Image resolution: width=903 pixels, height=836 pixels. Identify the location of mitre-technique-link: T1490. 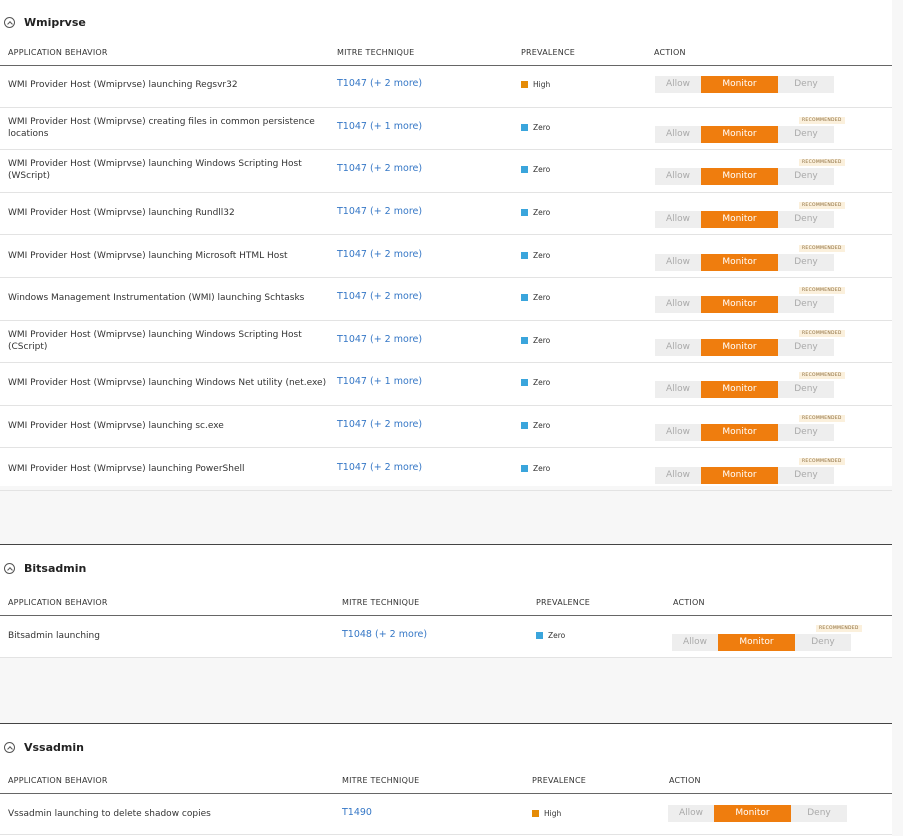
(357, 812).